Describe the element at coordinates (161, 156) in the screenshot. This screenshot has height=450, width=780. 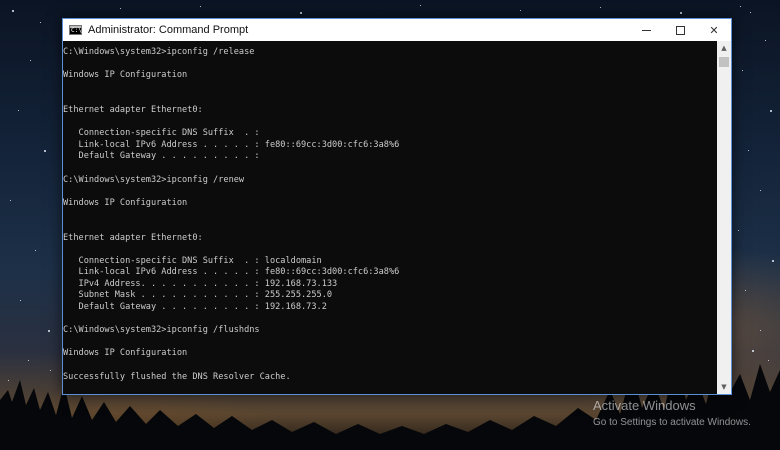
I see `console-line: Default Gateway . . . . . . . . . :` at that location.